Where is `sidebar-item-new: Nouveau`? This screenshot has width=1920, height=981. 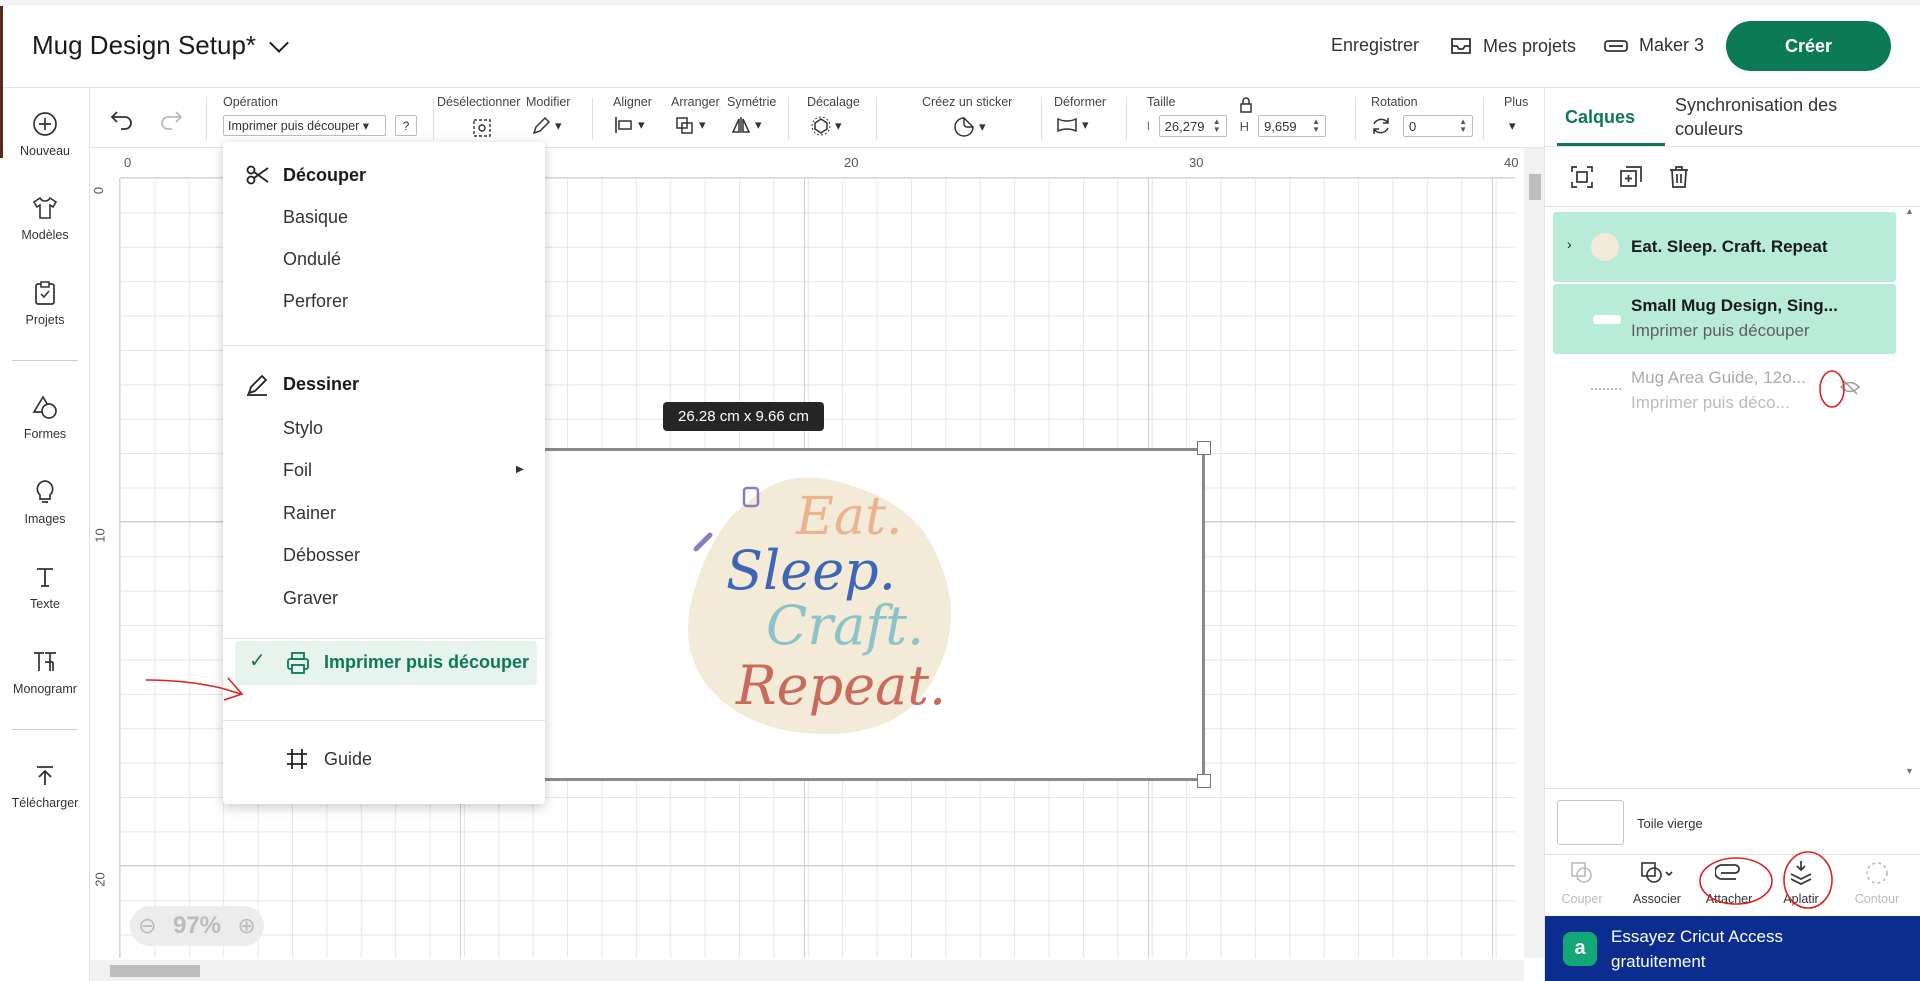
sidebar-item-new: Nouveau is located at coordinates (45, 134).